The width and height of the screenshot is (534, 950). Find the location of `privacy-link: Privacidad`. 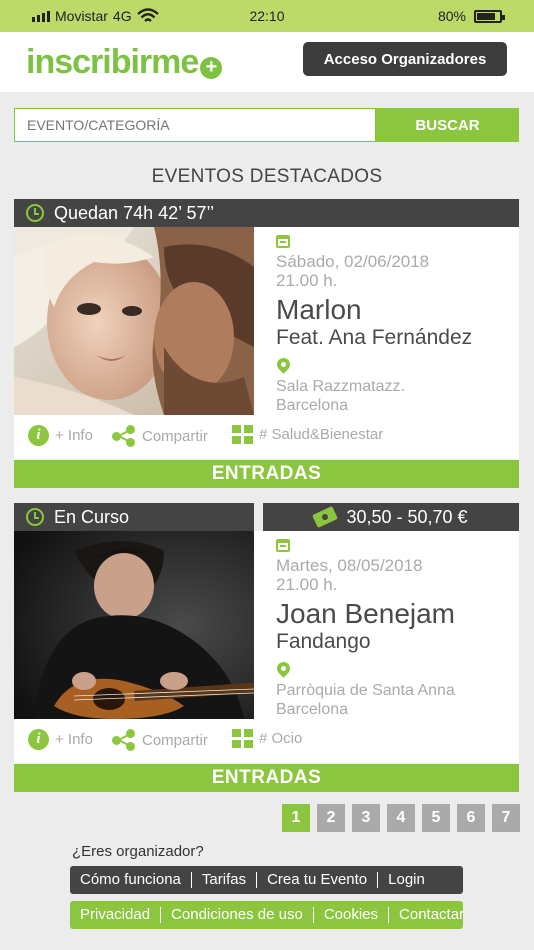

privacy-link: Privacidad is located at coordinates (116, 915).